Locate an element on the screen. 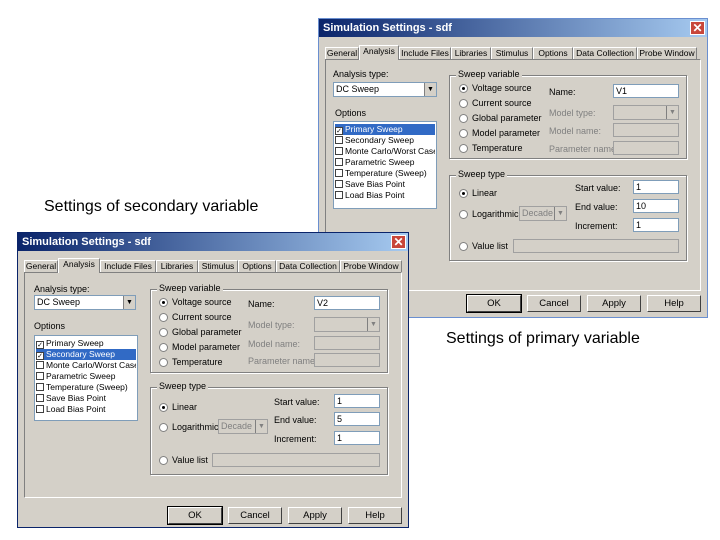 The width and height of the screenshot is (720, 540). radio-label: Value list is located at coordinates (190, 460).